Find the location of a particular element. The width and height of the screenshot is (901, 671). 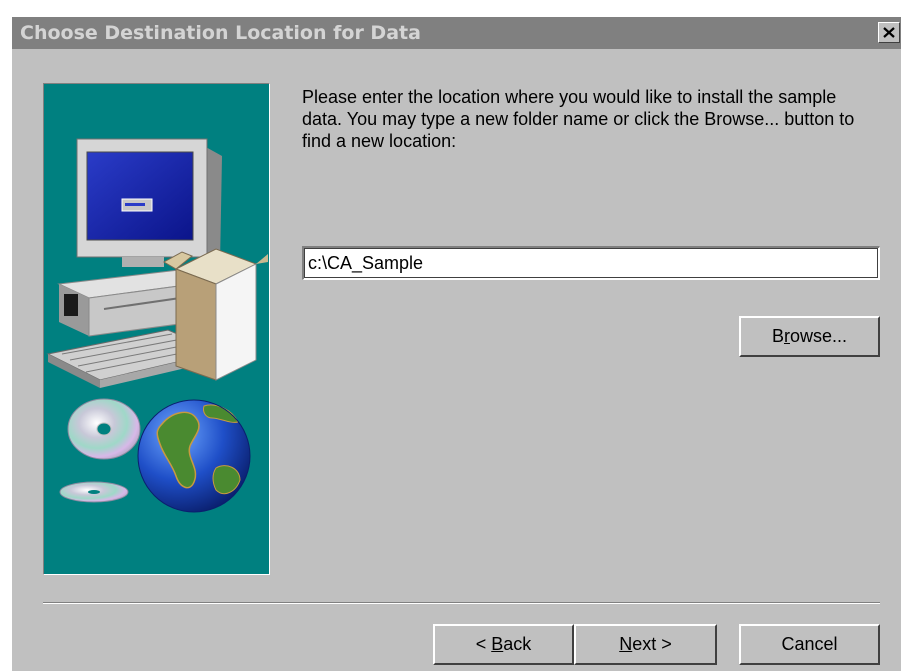

close-icon is located at coordinates (889, 32).